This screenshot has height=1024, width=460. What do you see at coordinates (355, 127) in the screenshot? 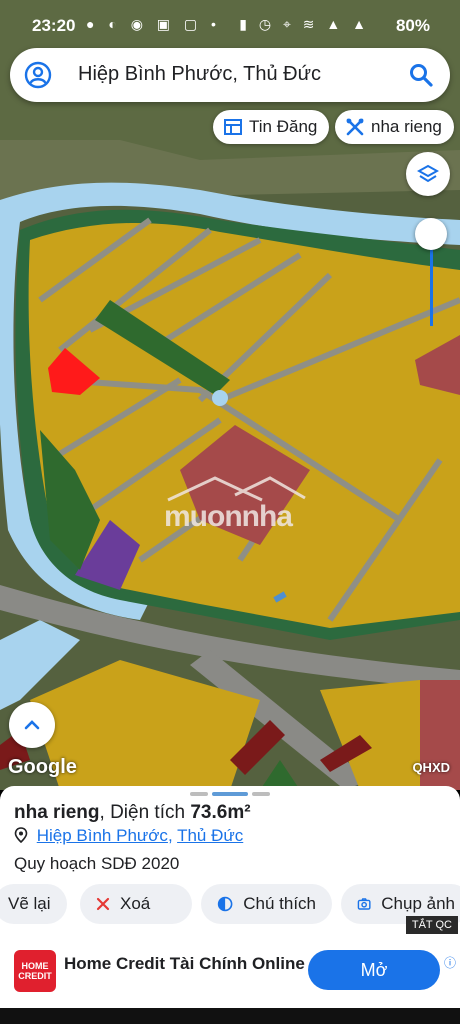
I see `tools-icon` at bounding box center [355, 127].